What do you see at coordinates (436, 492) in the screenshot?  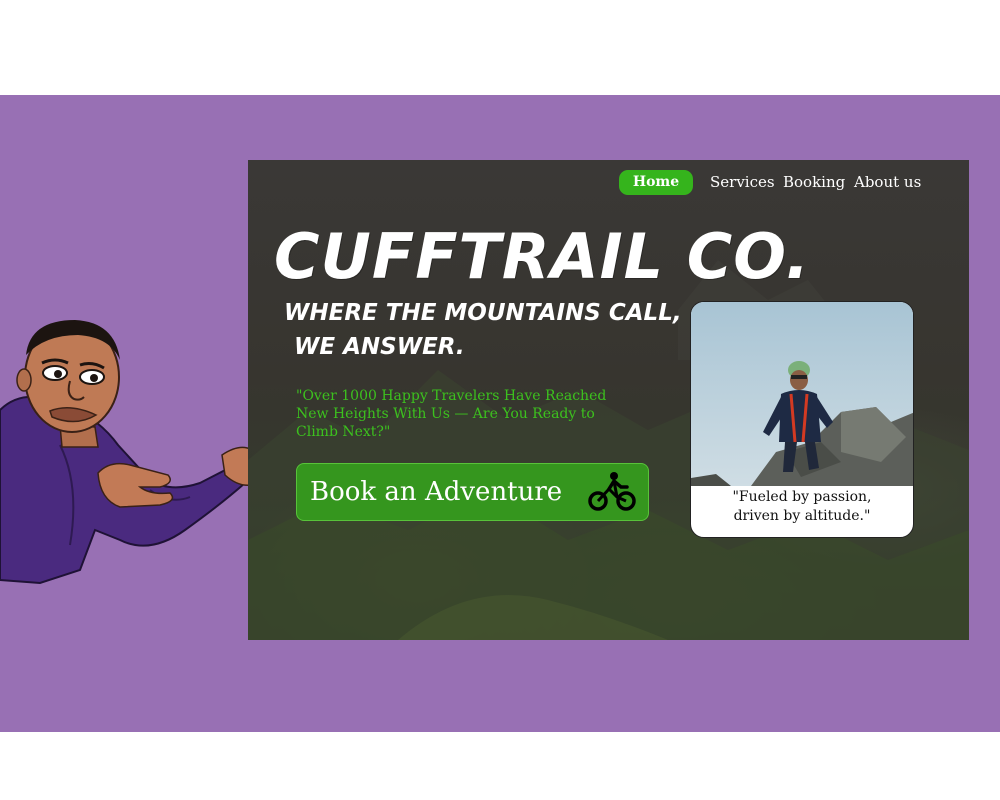 I see `book-adventure-label: Book an Adventure` at bounding box center [436, 492].